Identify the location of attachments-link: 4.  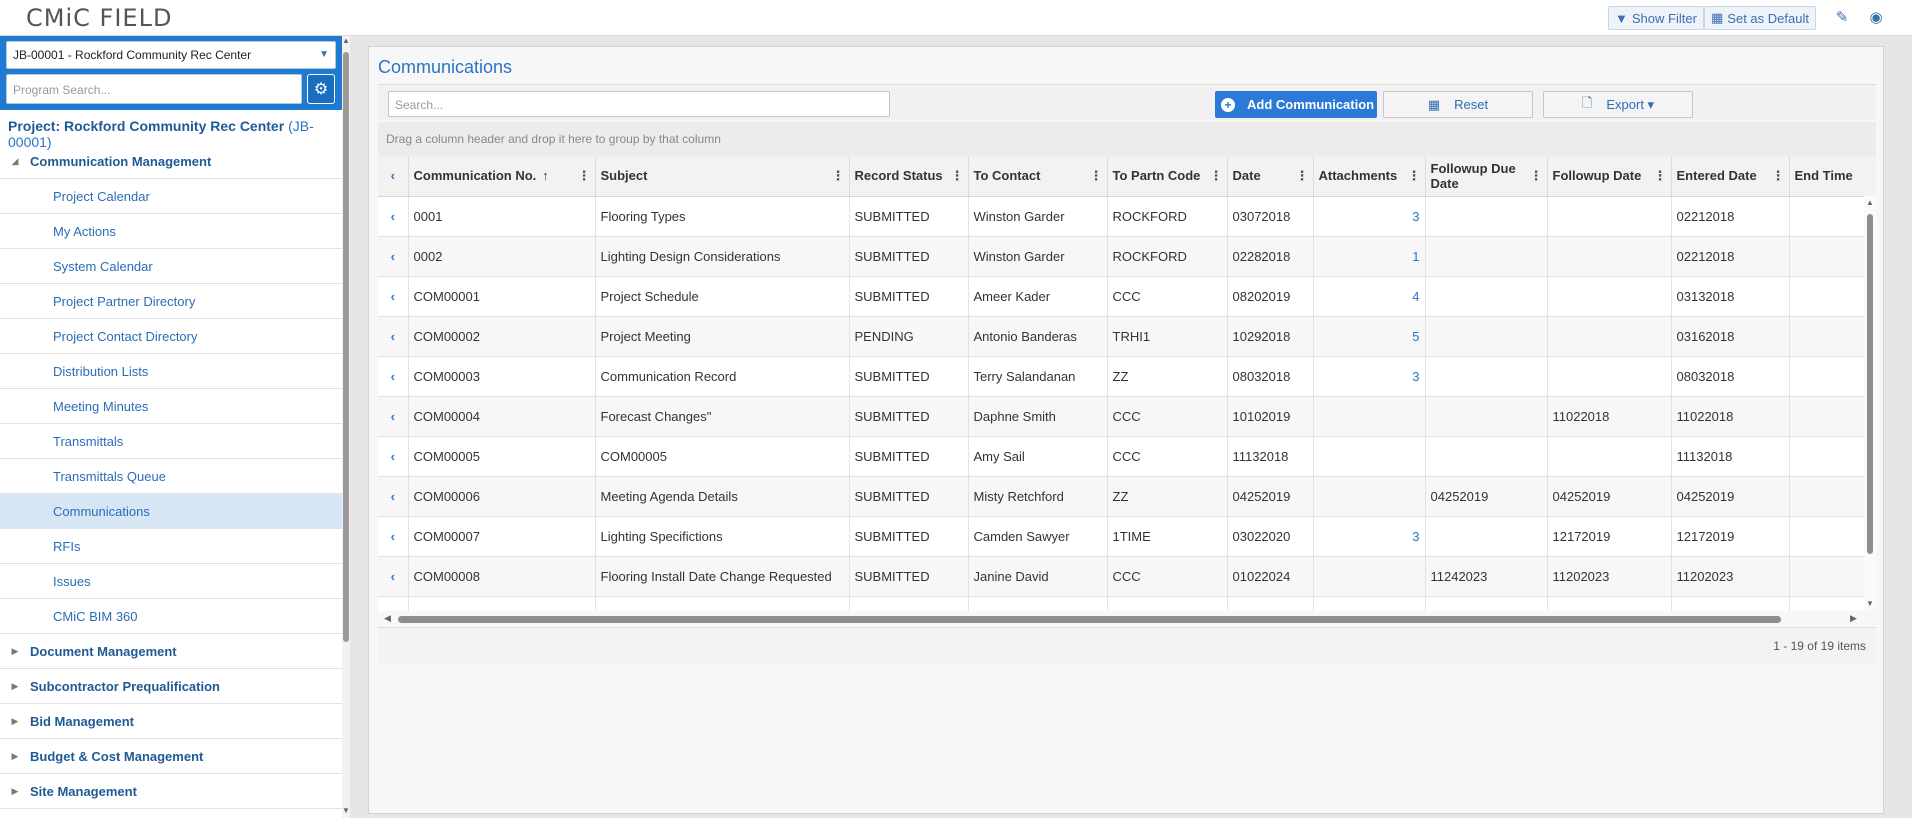
(1369, 296).